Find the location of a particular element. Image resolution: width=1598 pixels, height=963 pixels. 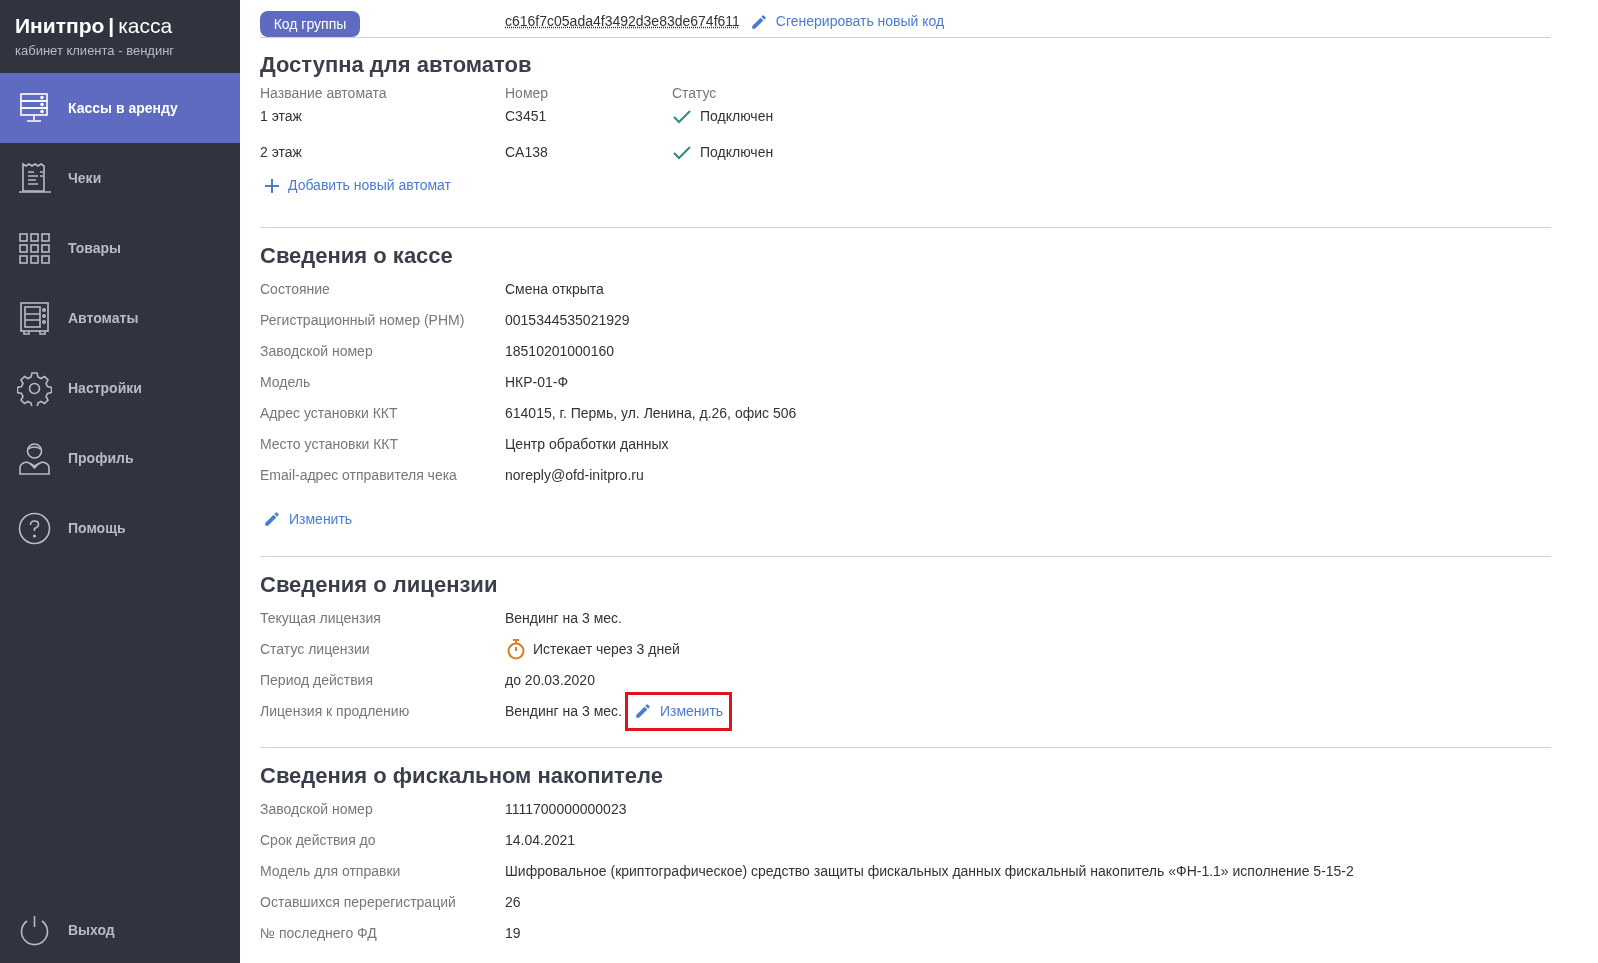

nav-item: Помощь is located at coordinates (120, 528).